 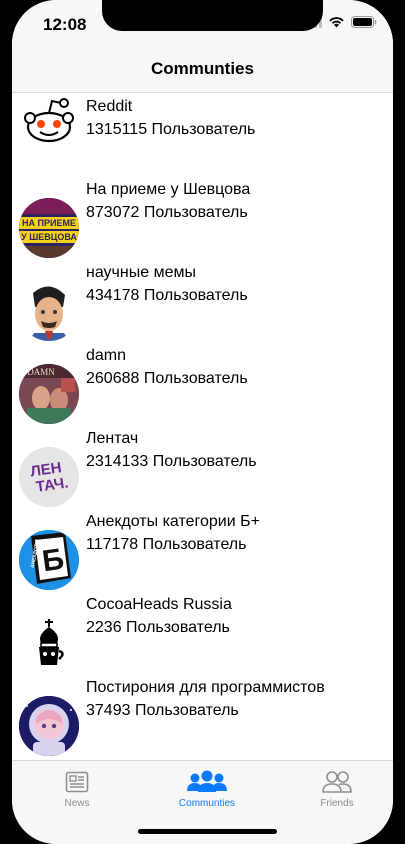 What do you see at coordinates (364, 22) in the screenshot?
I see `battery-icon` at bounding box center [364, 22].